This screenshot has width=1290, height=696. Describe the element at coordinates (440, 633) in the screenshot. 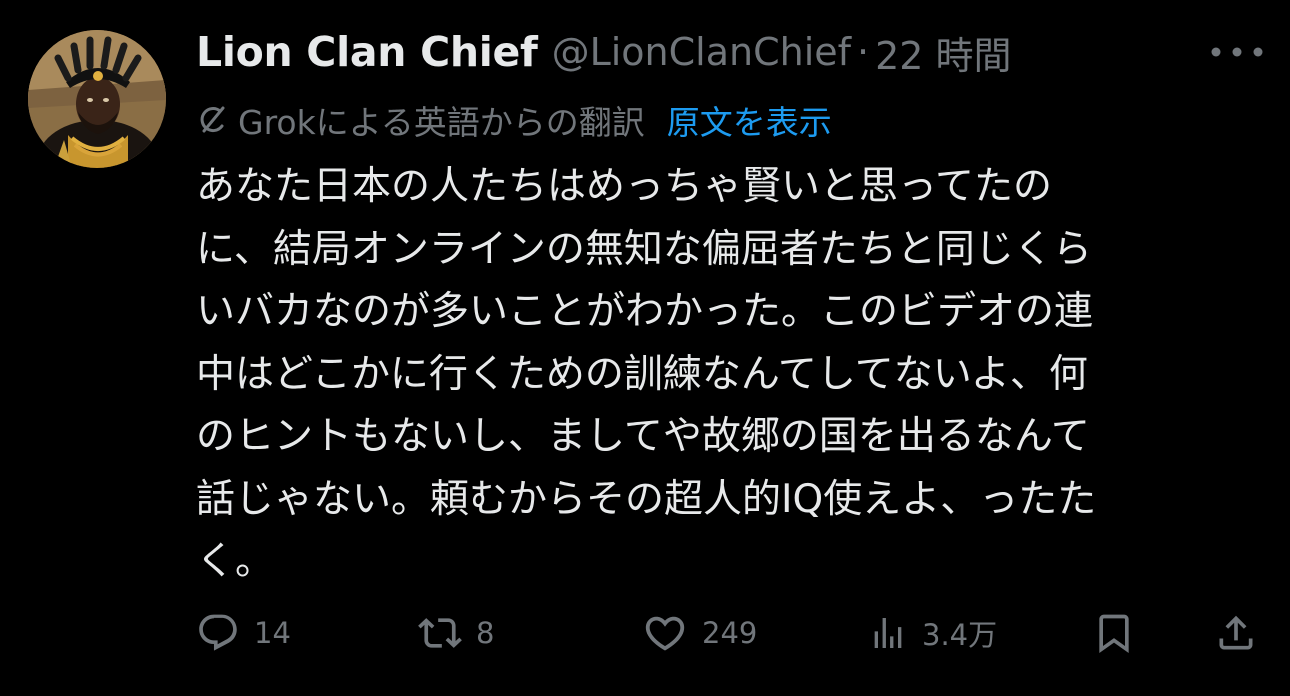

I see `repost-icon` at that location.